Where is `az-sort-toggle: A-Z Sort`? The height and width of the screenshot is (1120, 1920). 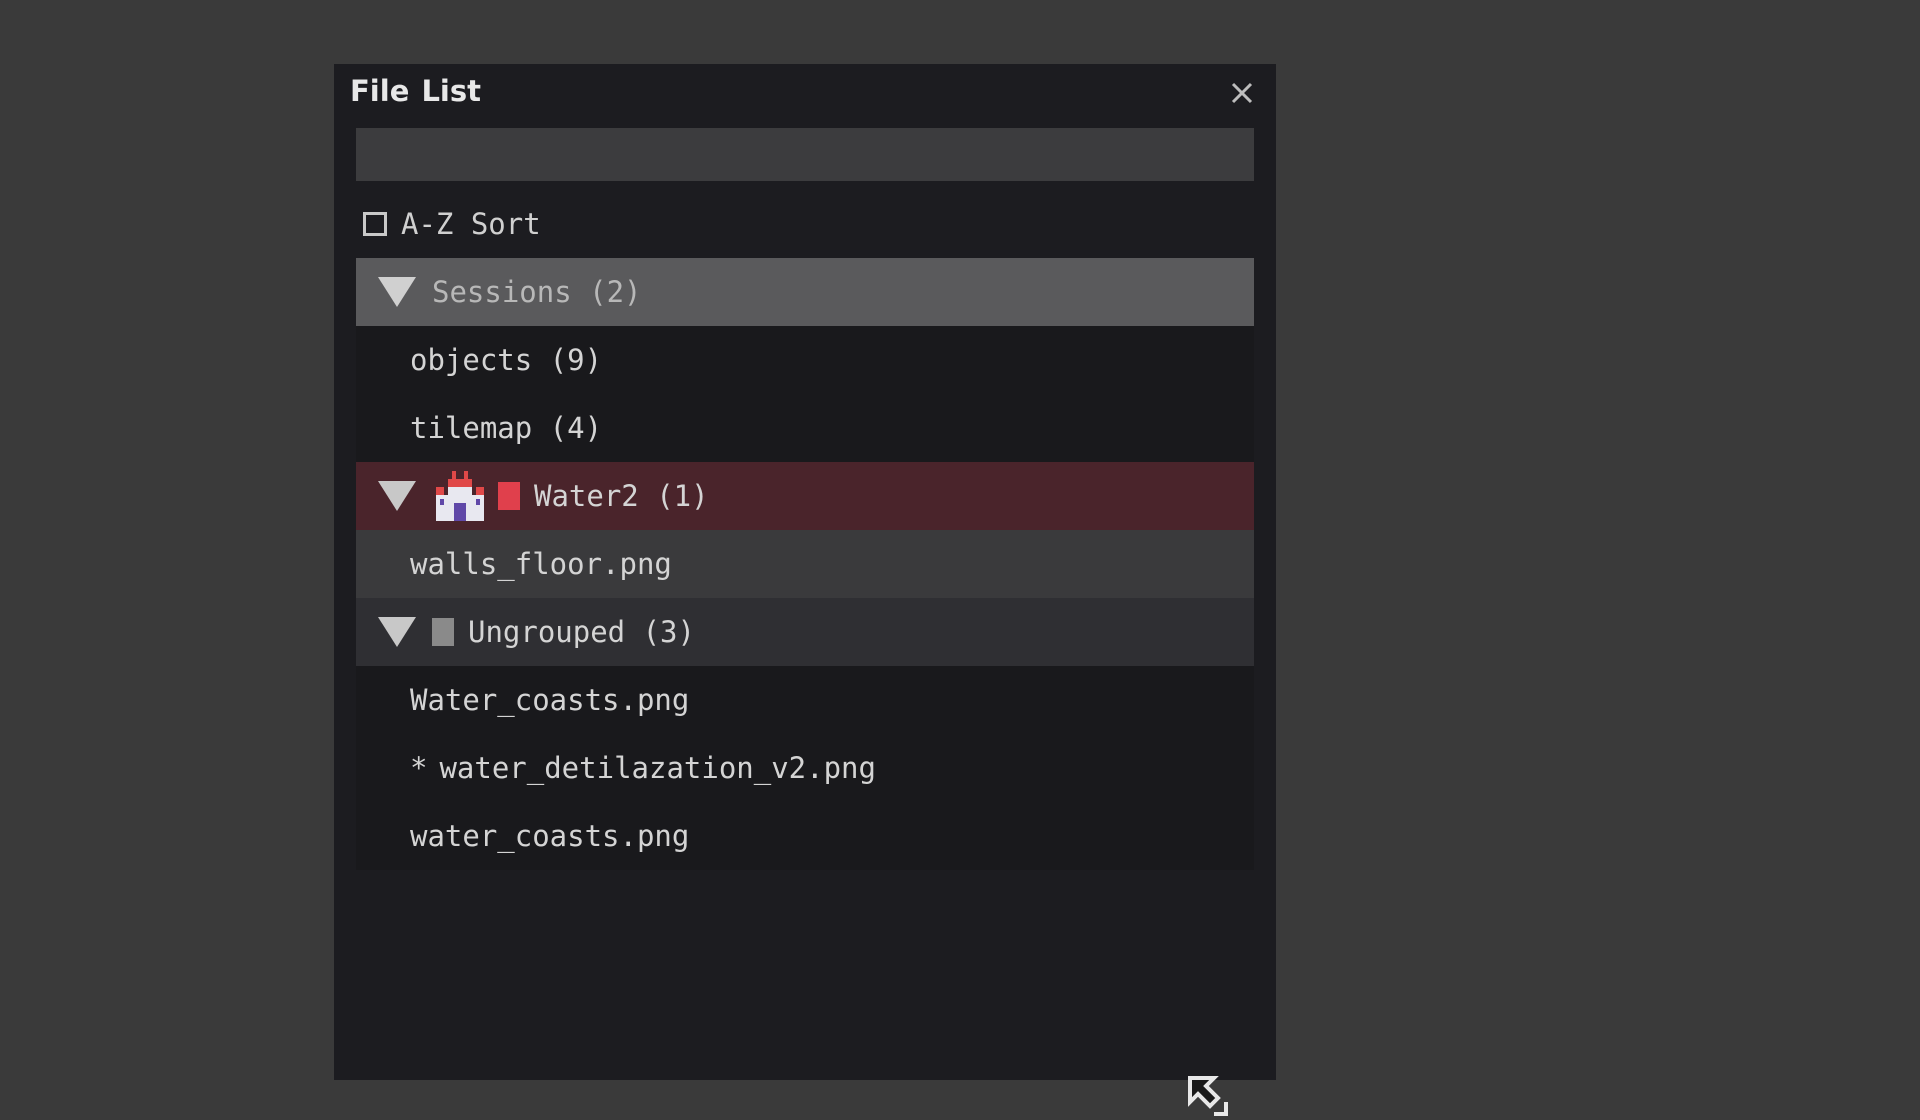
az-sort-toggle: A-Z Sort is located at coordinates (452, 224).